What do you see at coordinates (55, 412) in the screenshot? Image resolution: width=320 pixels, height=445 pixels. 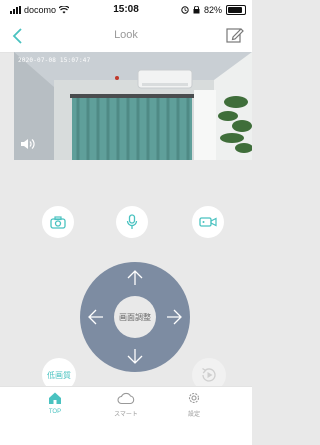 I see `tab-top-label: TOP` at bounding box center [55, 412].